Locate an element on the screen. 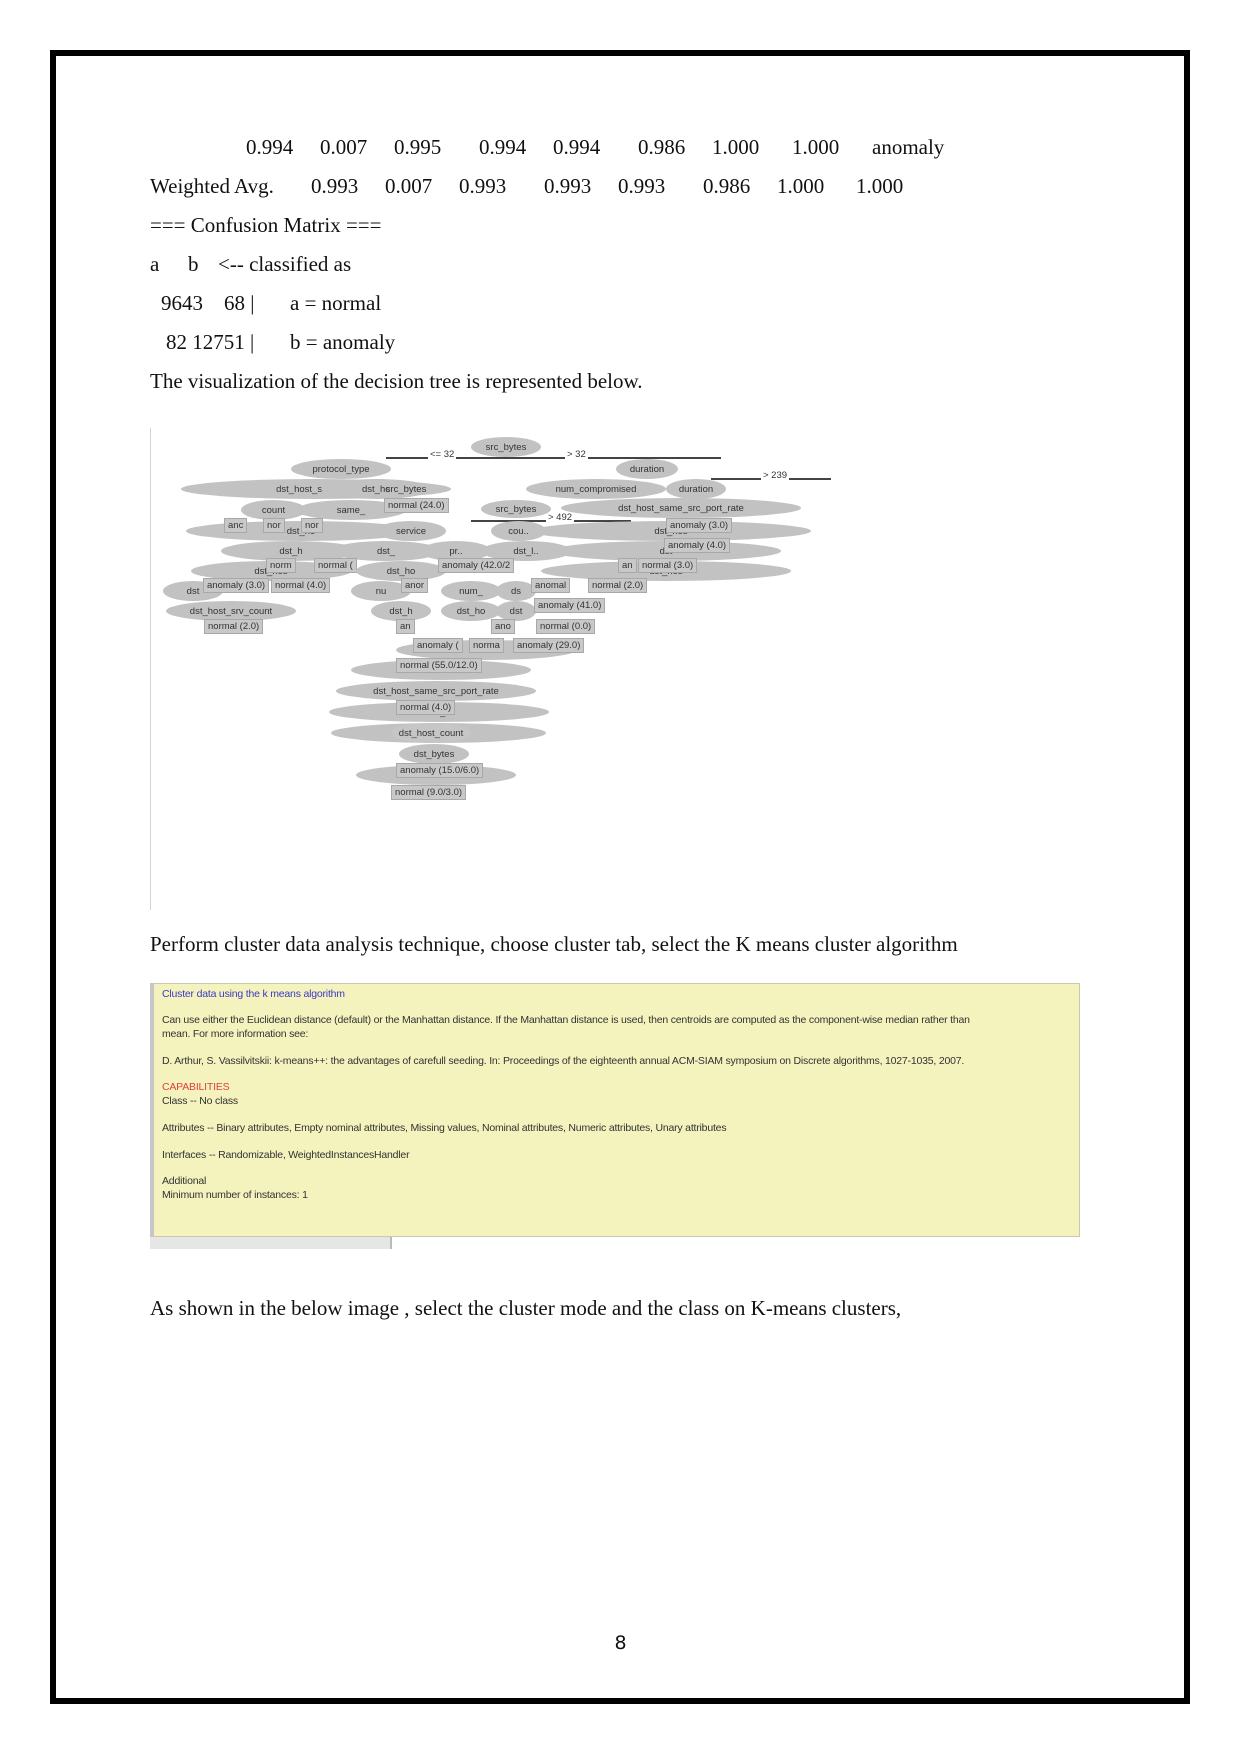  row-label: b = anomaly is located at coordinates (343, 342).